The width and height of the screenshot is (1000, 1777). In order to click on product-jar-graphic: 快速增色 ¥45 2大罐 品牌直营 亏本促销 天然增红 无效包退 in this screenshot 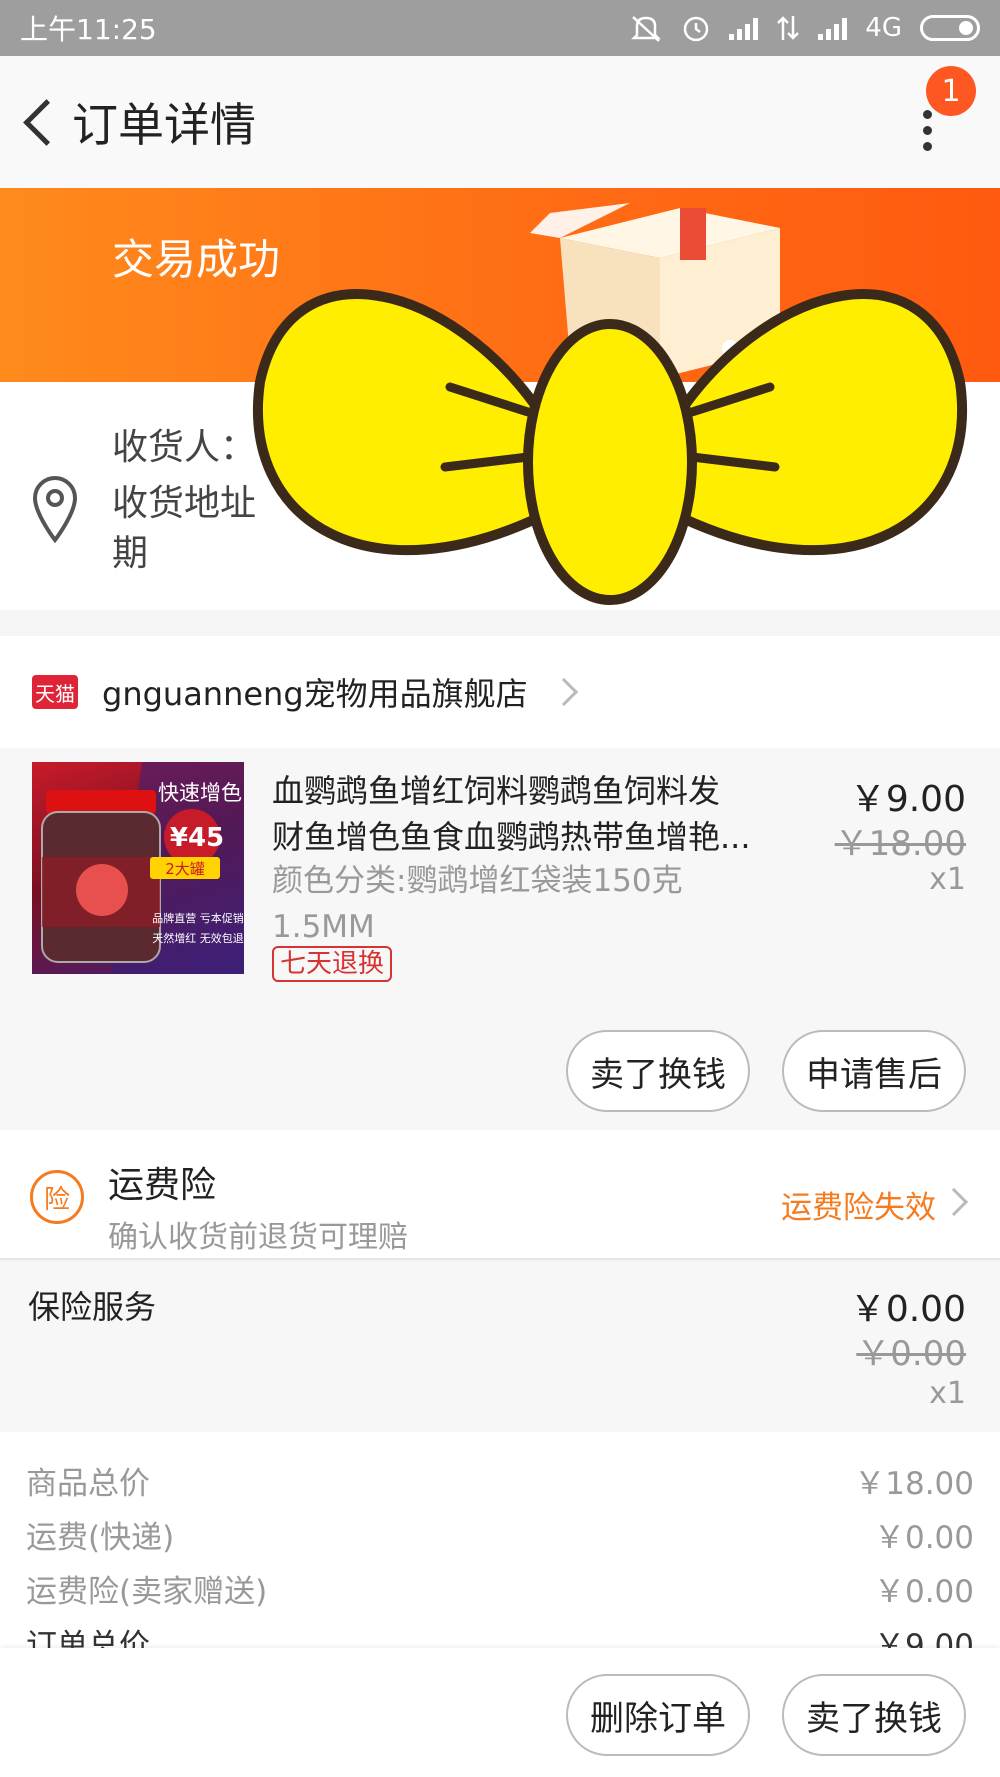, I will do `click(142, 868)`.